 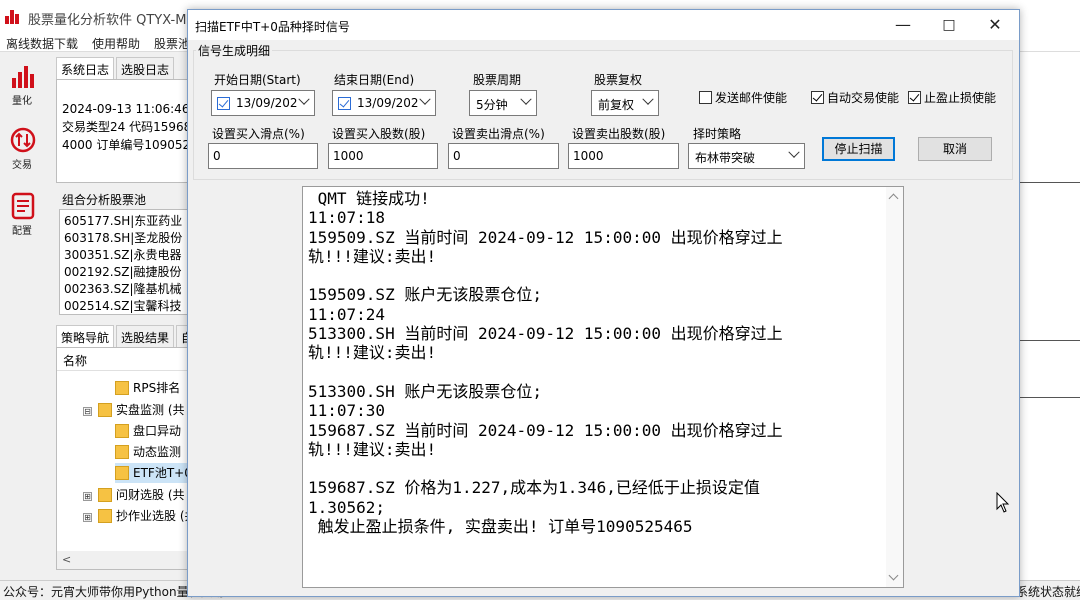 I want to click on trade-button: 交易, so click(x=22, y=148).